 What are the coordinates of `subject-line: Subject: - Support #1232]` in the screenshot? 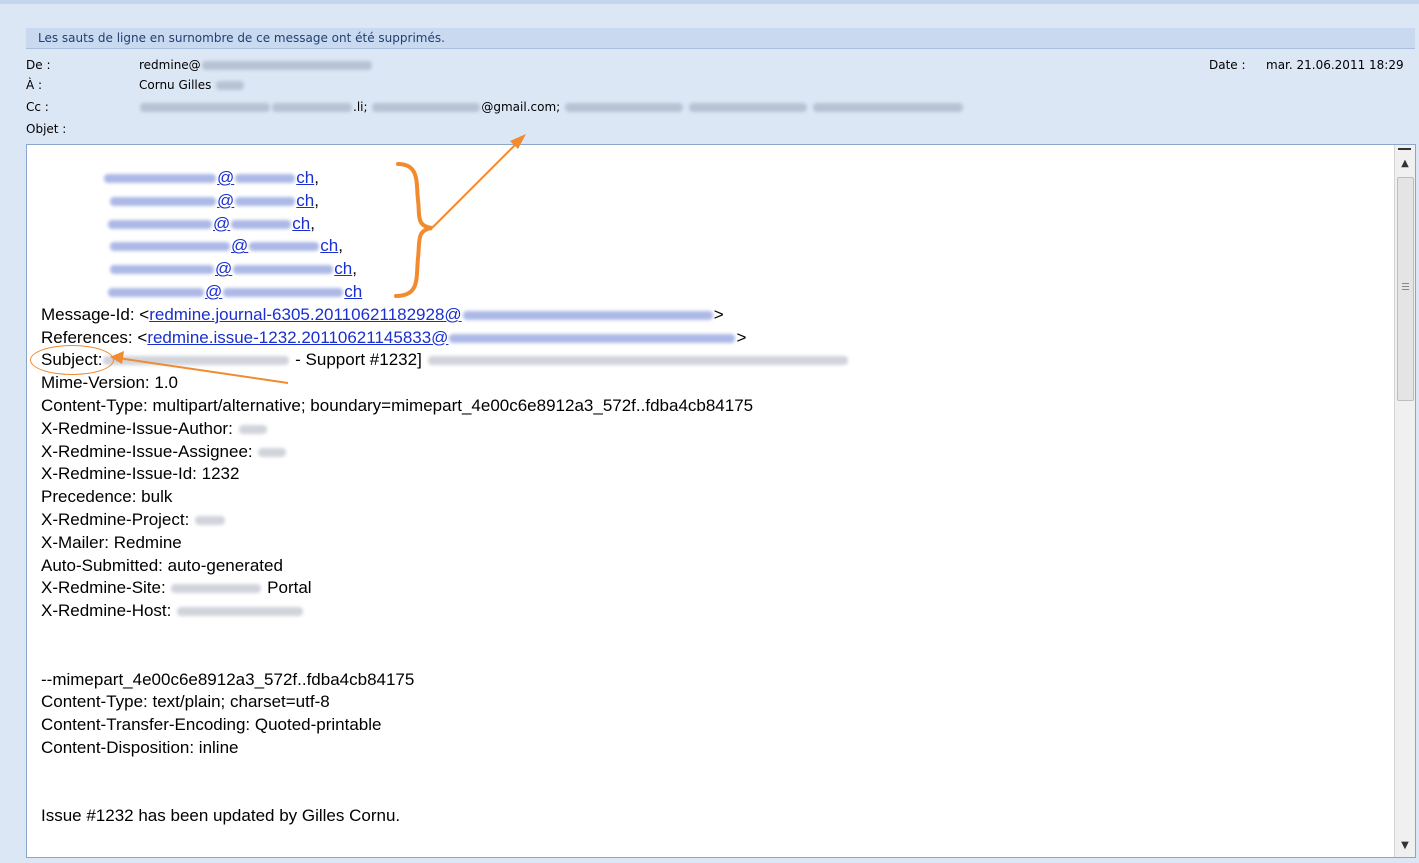 It's located at (706, 360).